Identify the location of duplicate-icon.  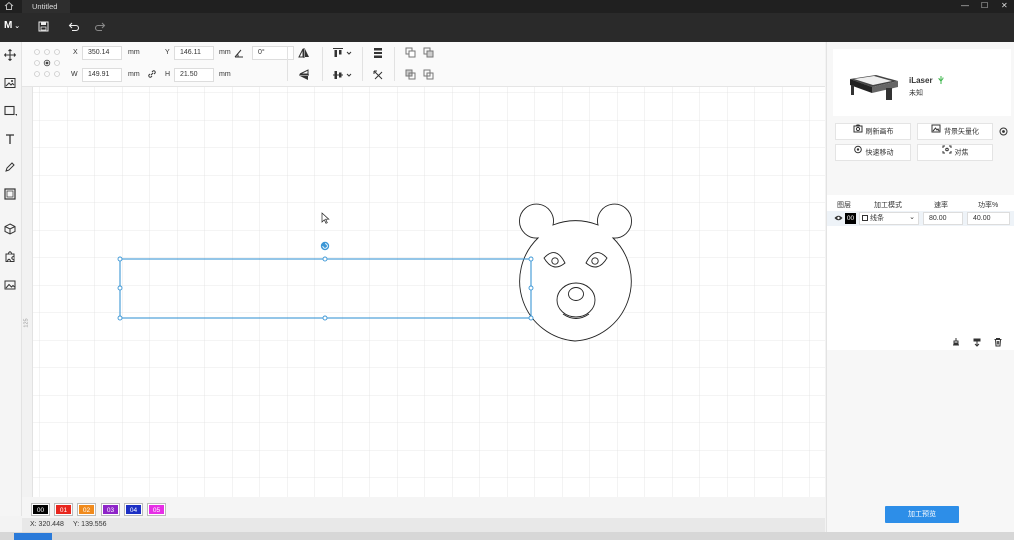
(428, 53).